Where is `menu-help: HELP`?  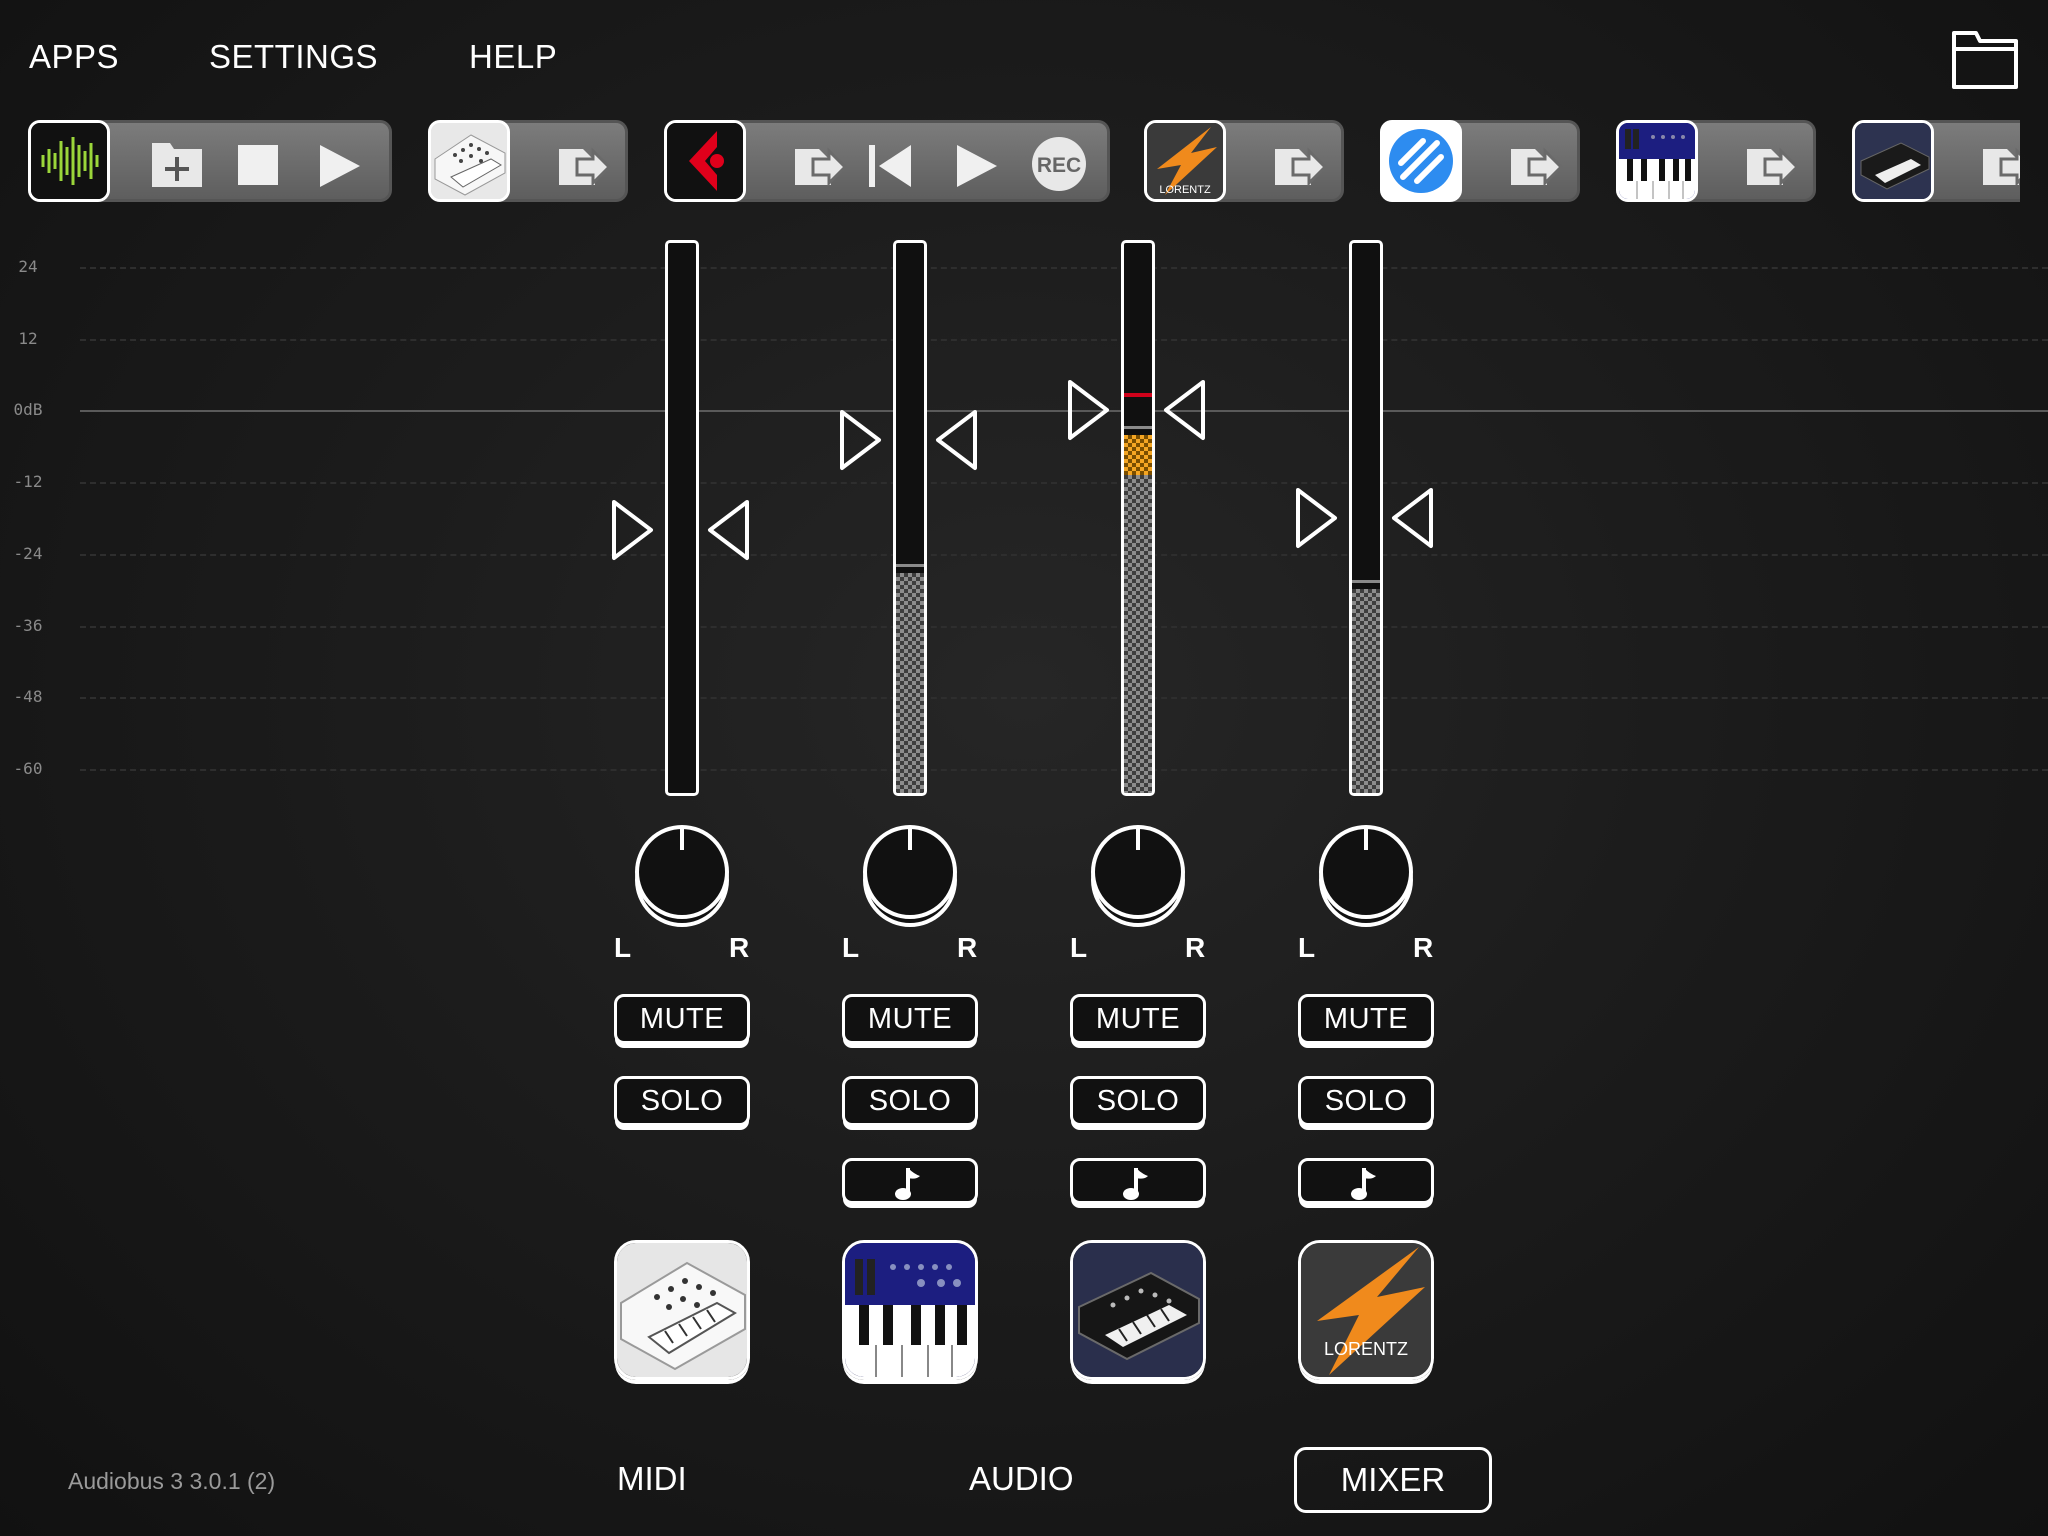 menu-help: HELP is located at coordinates (513, 57).